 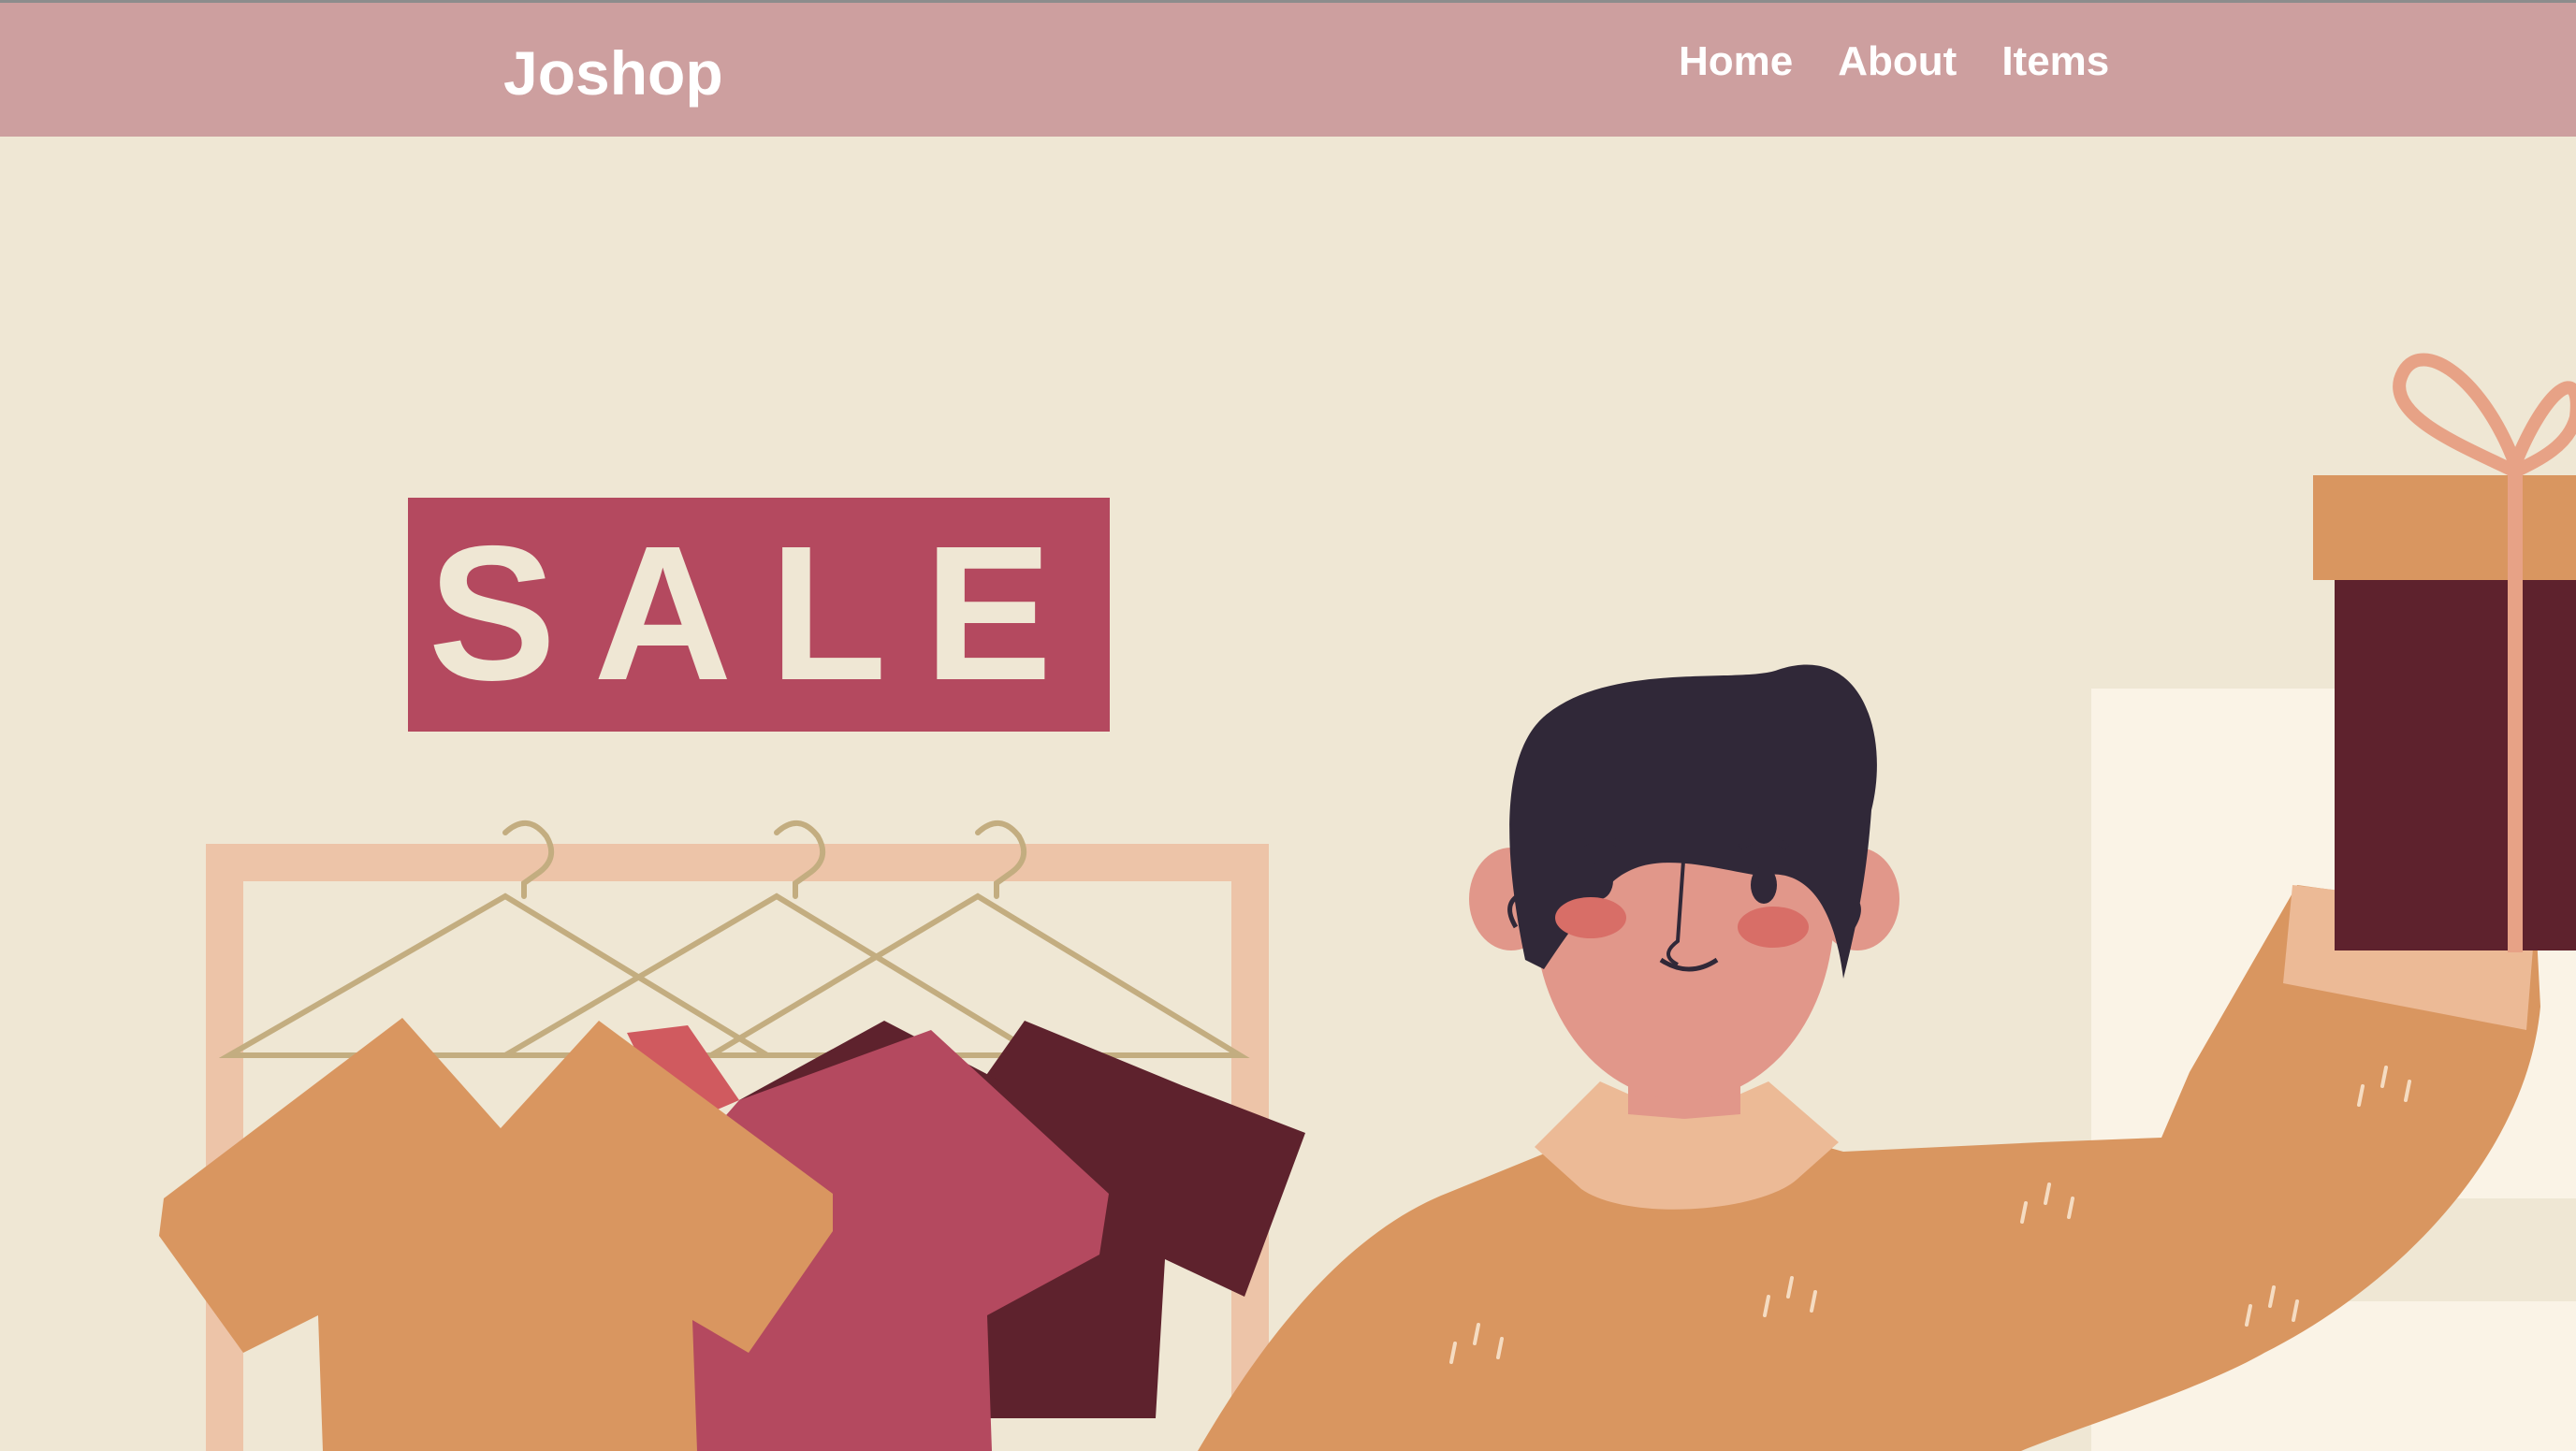 What do you see at coordinates (1773, 928) in the screenshot?
I see `cheek-right` at bounding box center [1773, 928].